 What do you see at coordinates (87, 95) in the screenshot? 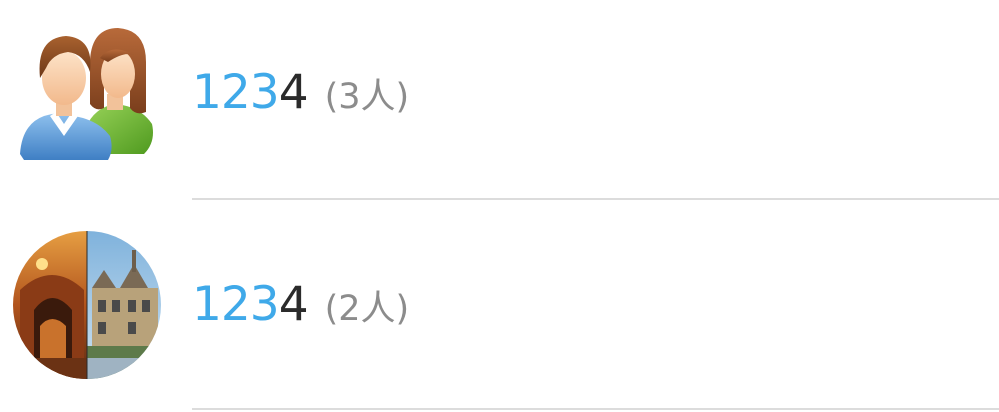
I see `group-people-icon` at bounding box center [87, 95].